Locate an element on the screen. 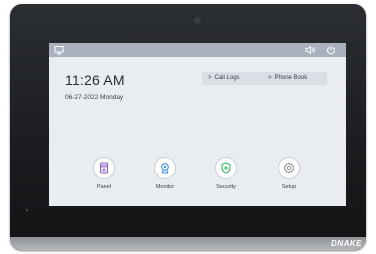 The width and height of the screenshot is (376, 254). display-icon is located at coordinates (59, 50).